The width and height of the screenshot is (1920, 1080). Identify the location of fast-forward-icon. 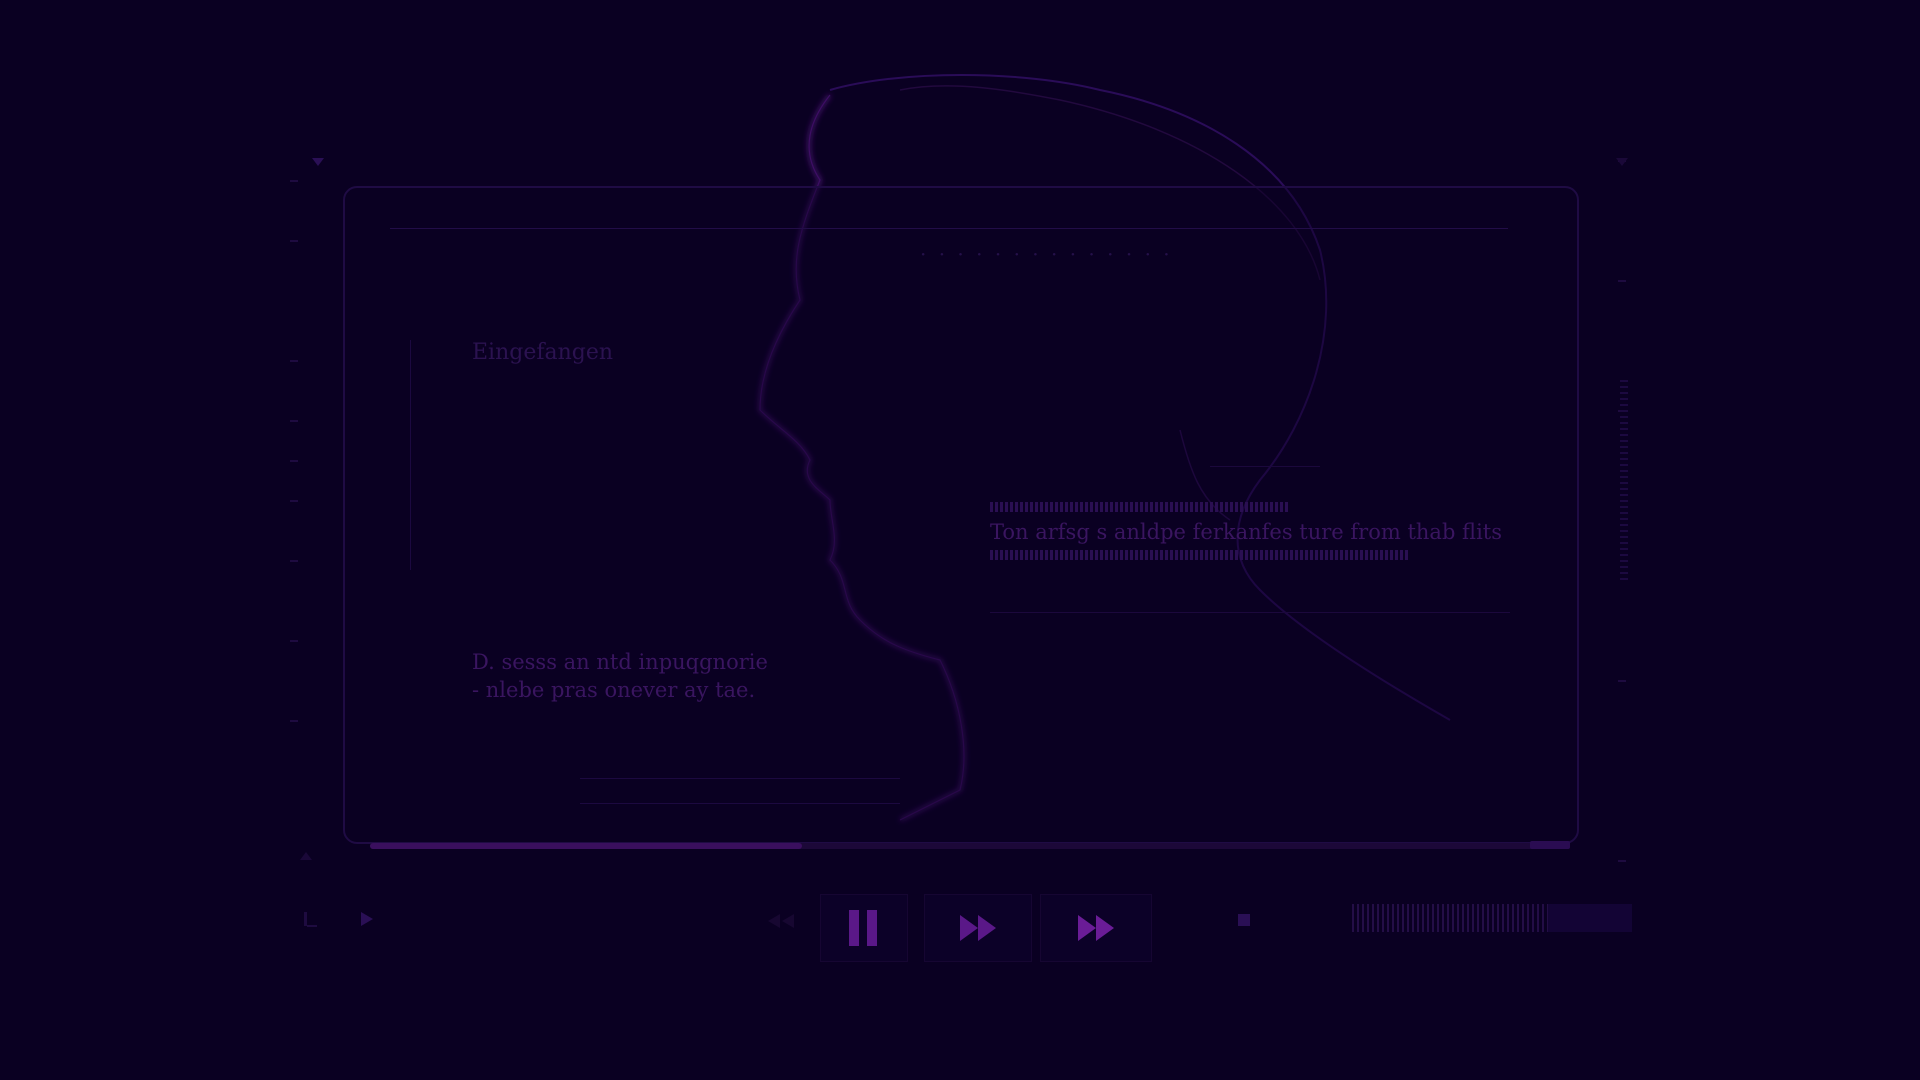
(978, 928).